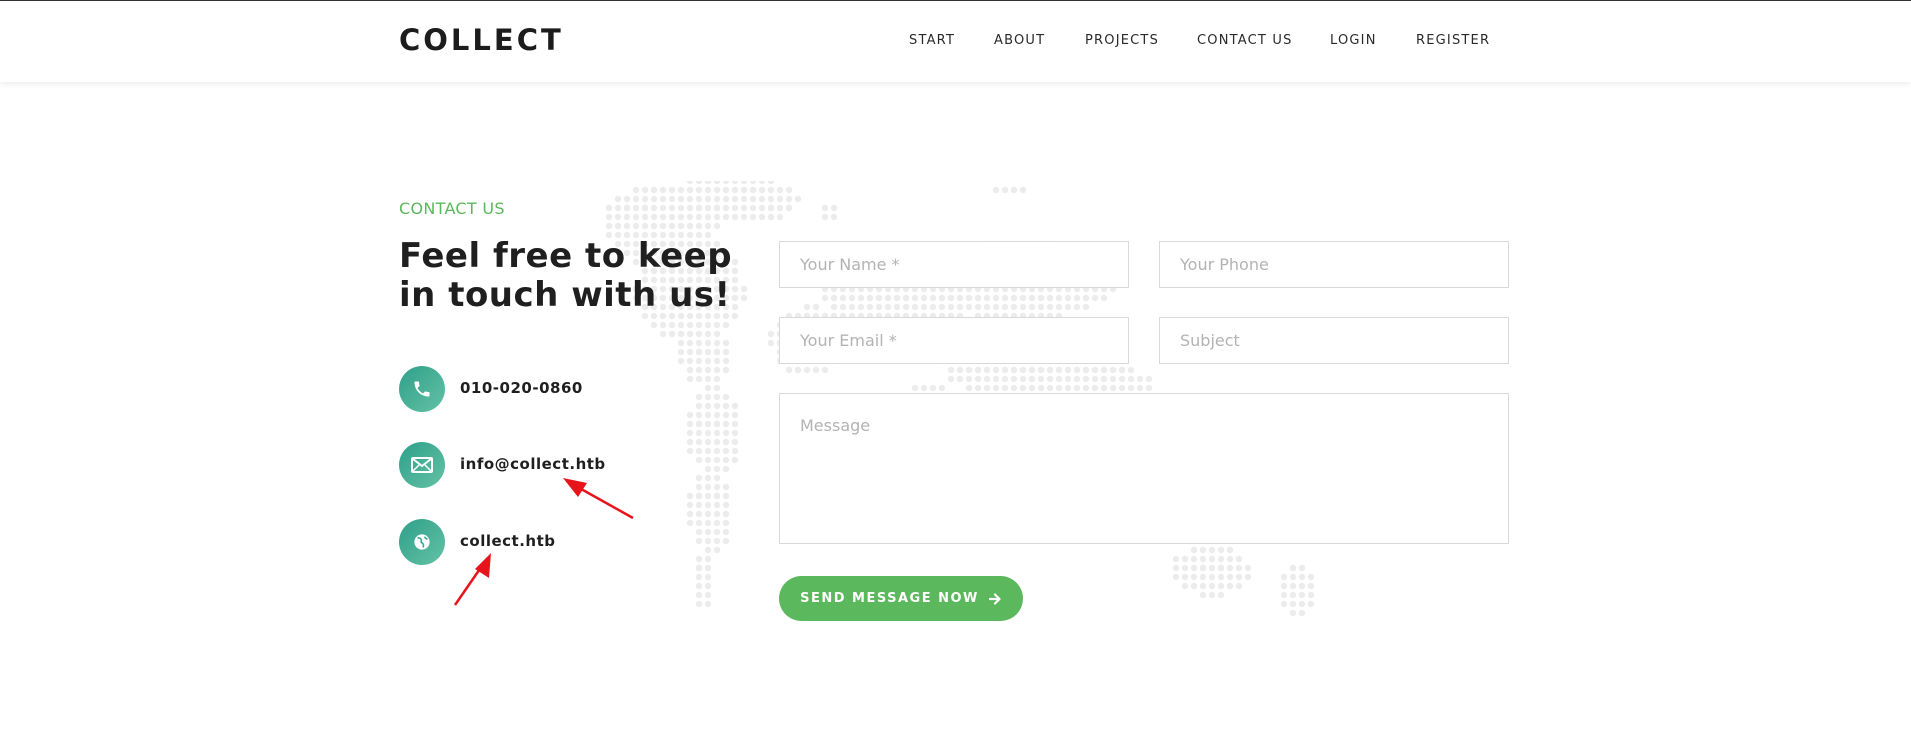 This screenshot has width=1911, height=739. What do you see at coordinates (994, 598) in the screenshot?
I see `arrow-right-icon` at bounding box center [994, 598].